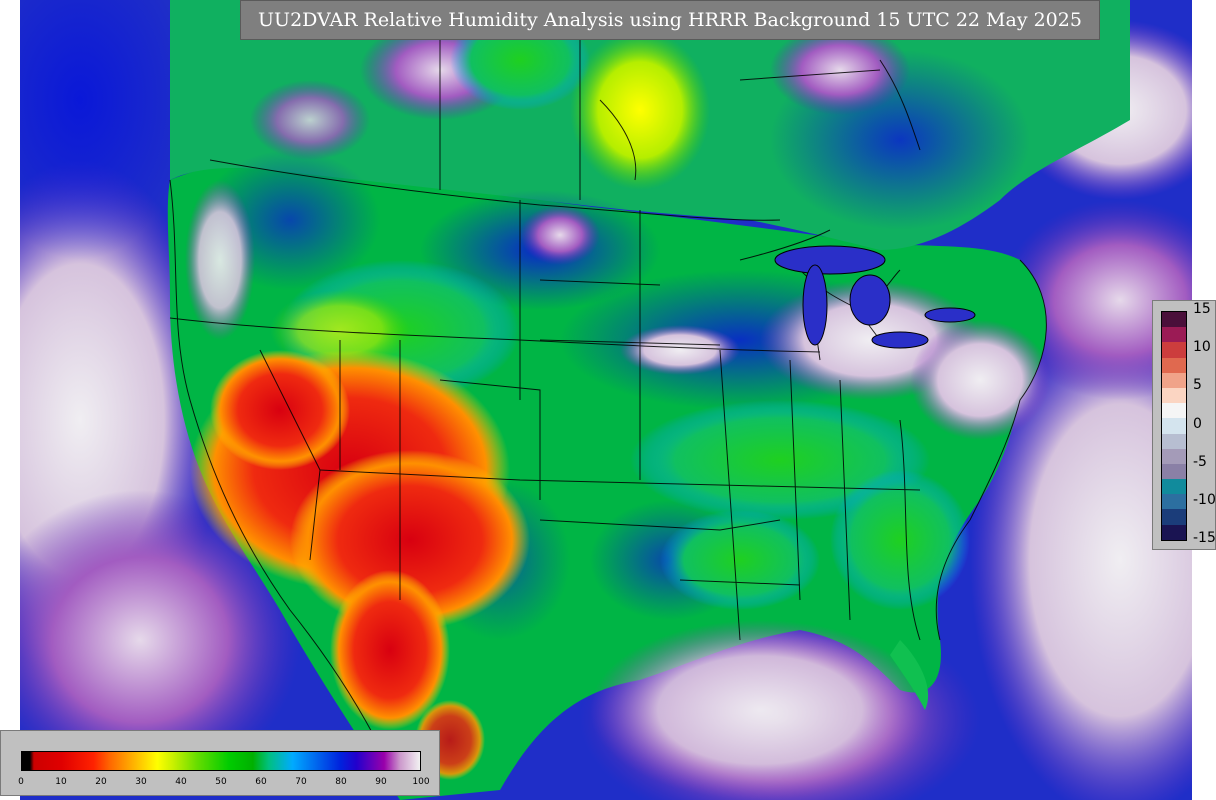 The height and width of the screenshot is (800, 1216). What do you see at coordinates (101, 782) in the screenshot?
I see `rh-tick-20: 20` at bounding box center [101, 782].